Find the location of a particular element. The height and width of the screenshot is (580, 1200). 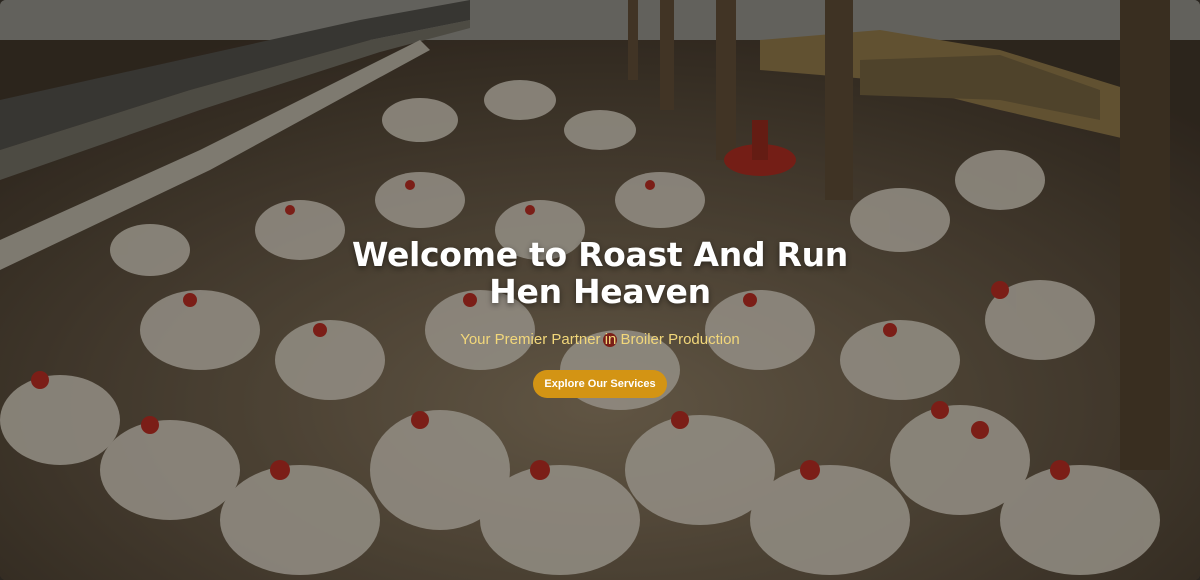

explore-services-button: Explore Our Services is located at coordinates (600, 384).